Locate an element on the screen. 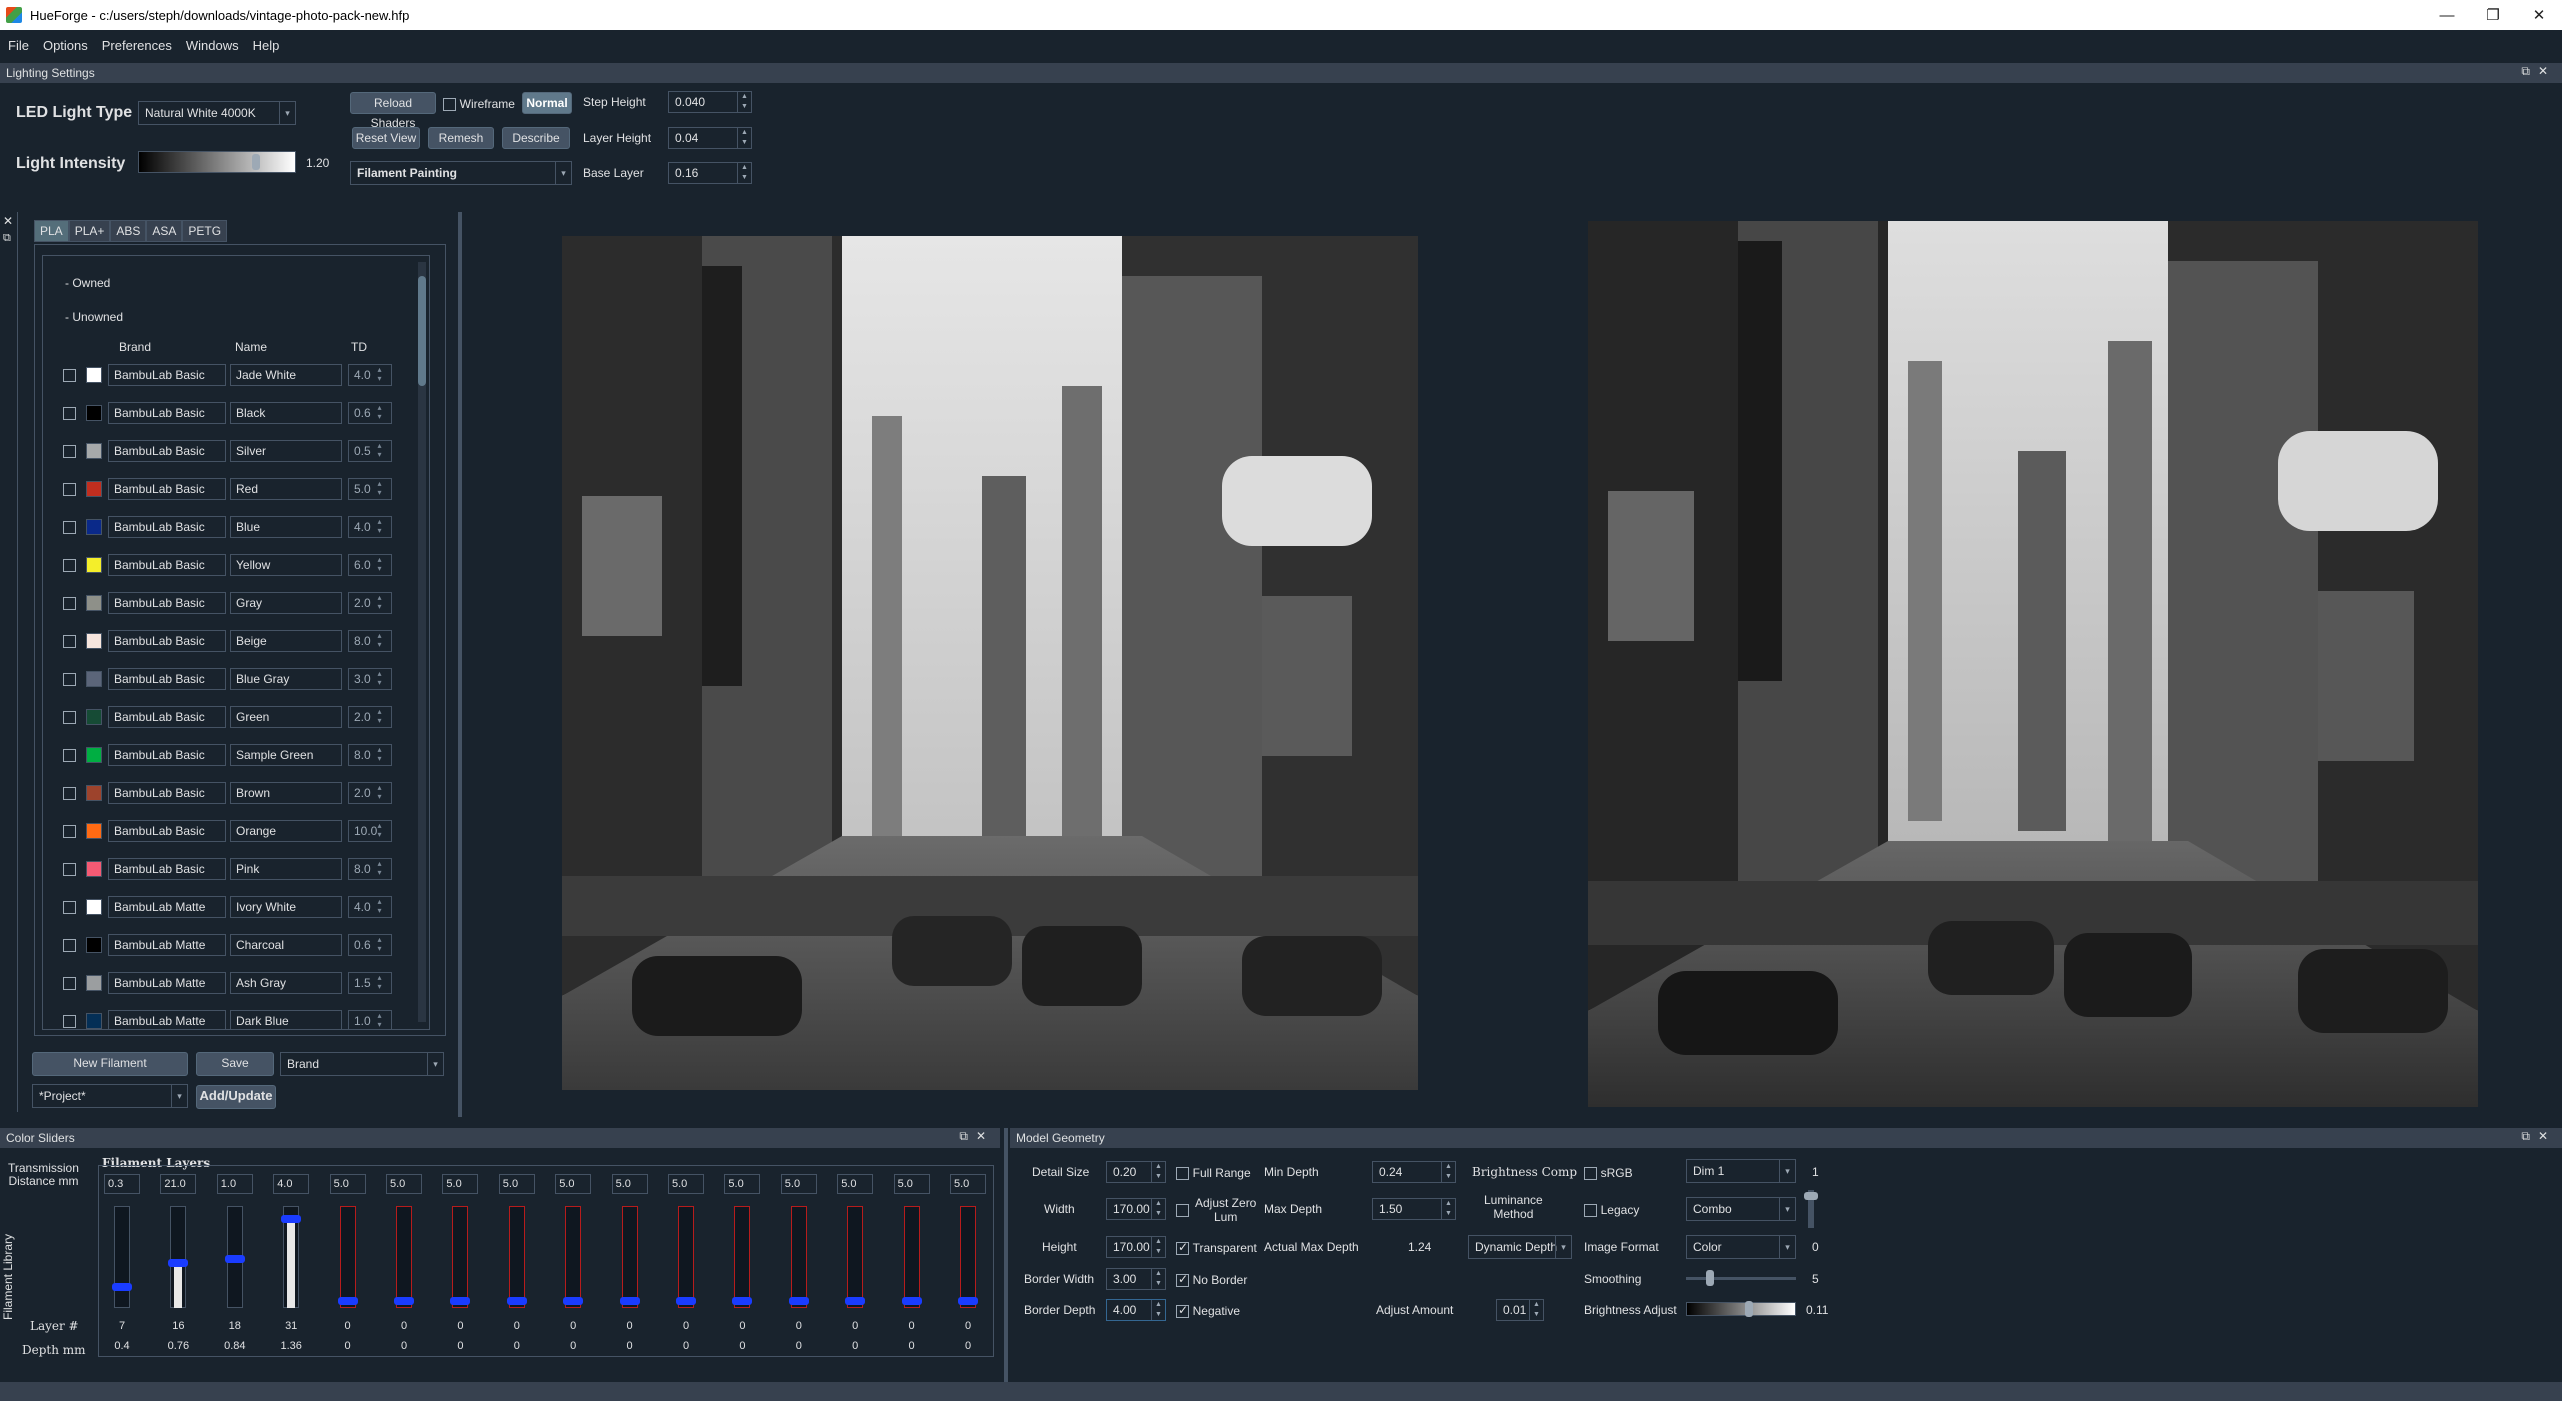  brightness-adjust-slider is located at coordinates (1741, 1309).